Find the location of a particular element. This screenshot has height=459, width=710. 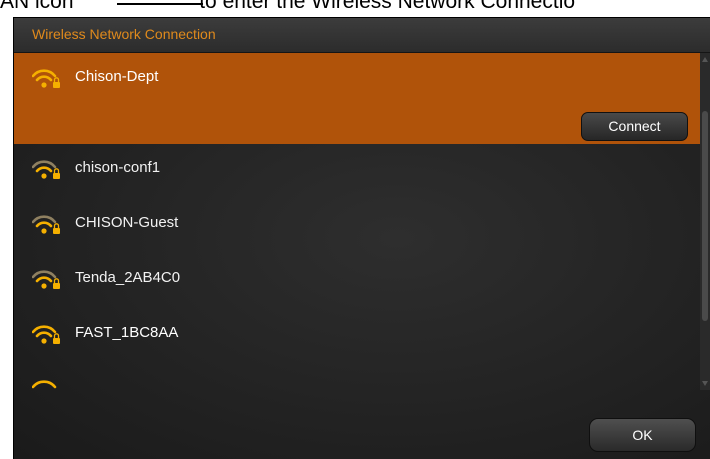

dialog-titlebar: Wireless Network Connection is located at coordinates (362, 35).